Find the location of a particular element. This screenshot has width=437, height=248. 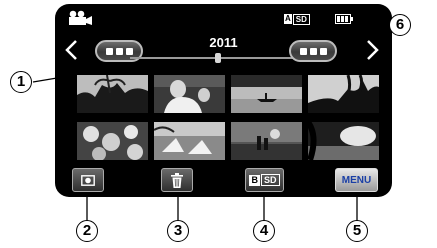

trash-icon is located at coordinates (177, 180).